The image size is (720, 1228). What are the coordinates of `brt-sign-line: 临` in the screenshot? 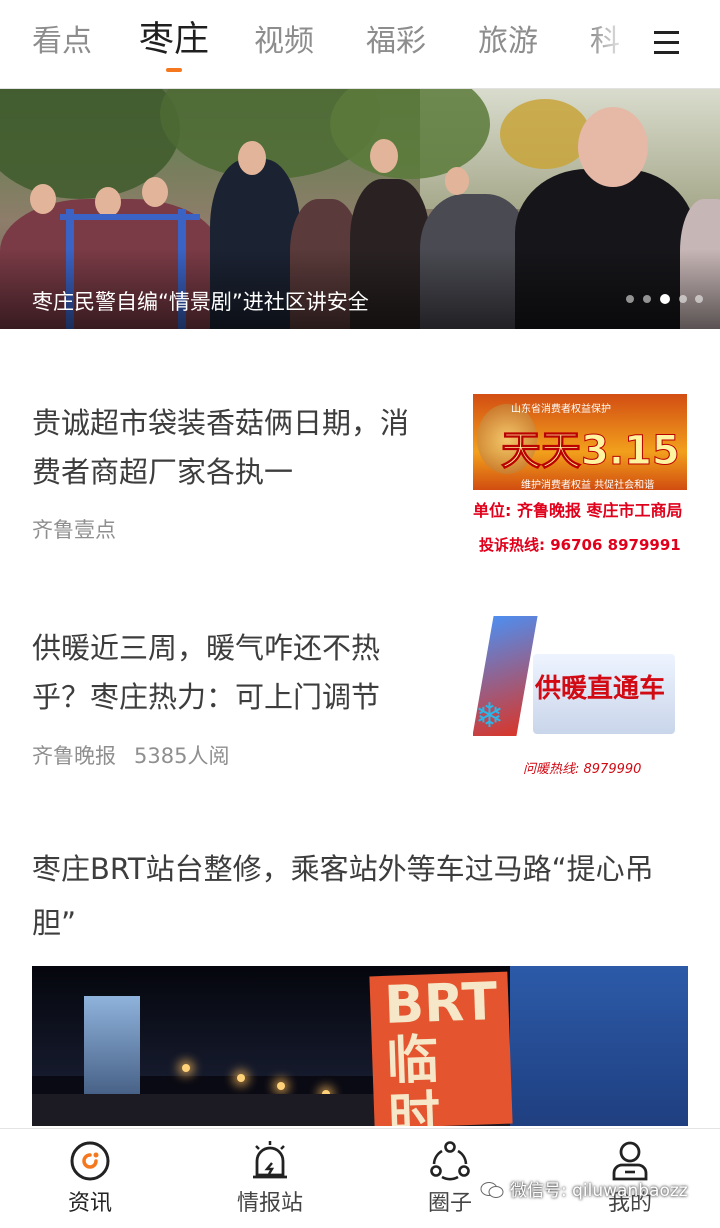 It's located at (412, 1061).